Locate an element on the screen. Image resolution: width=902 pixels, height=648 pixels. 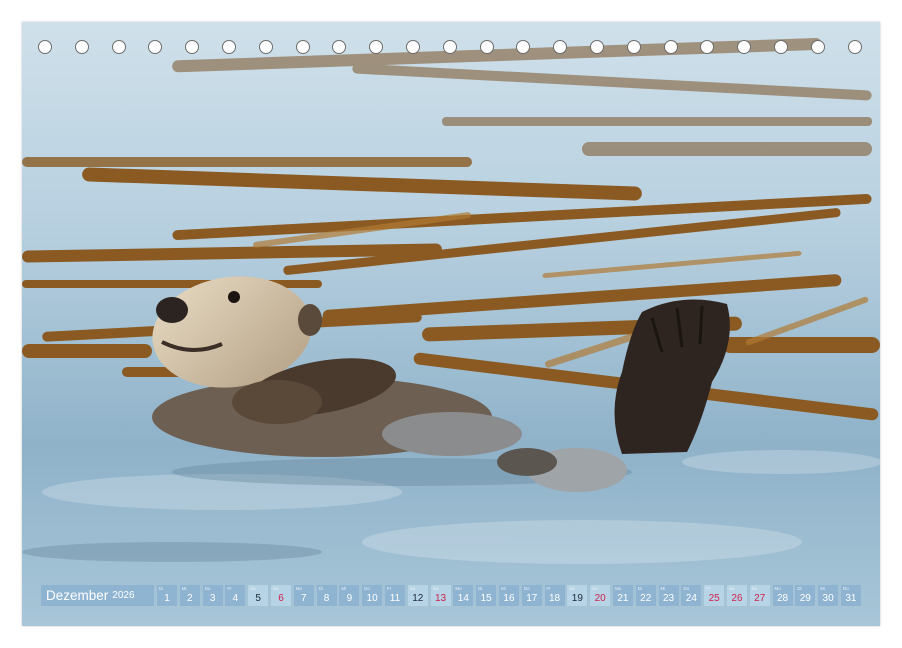
day-cell: Do 17 is located at coordinates (531, 595).